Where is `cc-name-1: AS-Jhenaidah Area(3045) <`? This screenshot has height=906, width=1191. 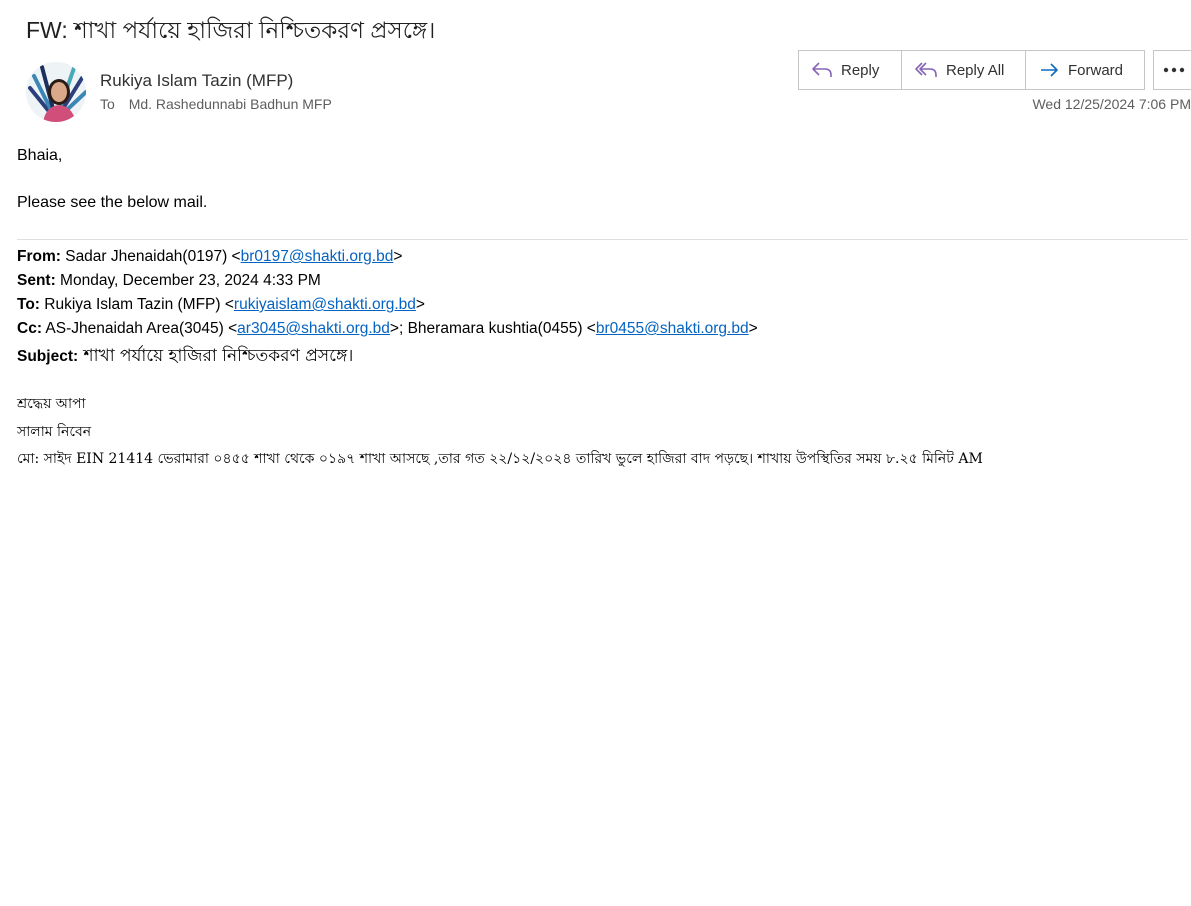
cc-name-1: AS-Jhenaidah Area(3045) < is located at coordinates (139, 328).